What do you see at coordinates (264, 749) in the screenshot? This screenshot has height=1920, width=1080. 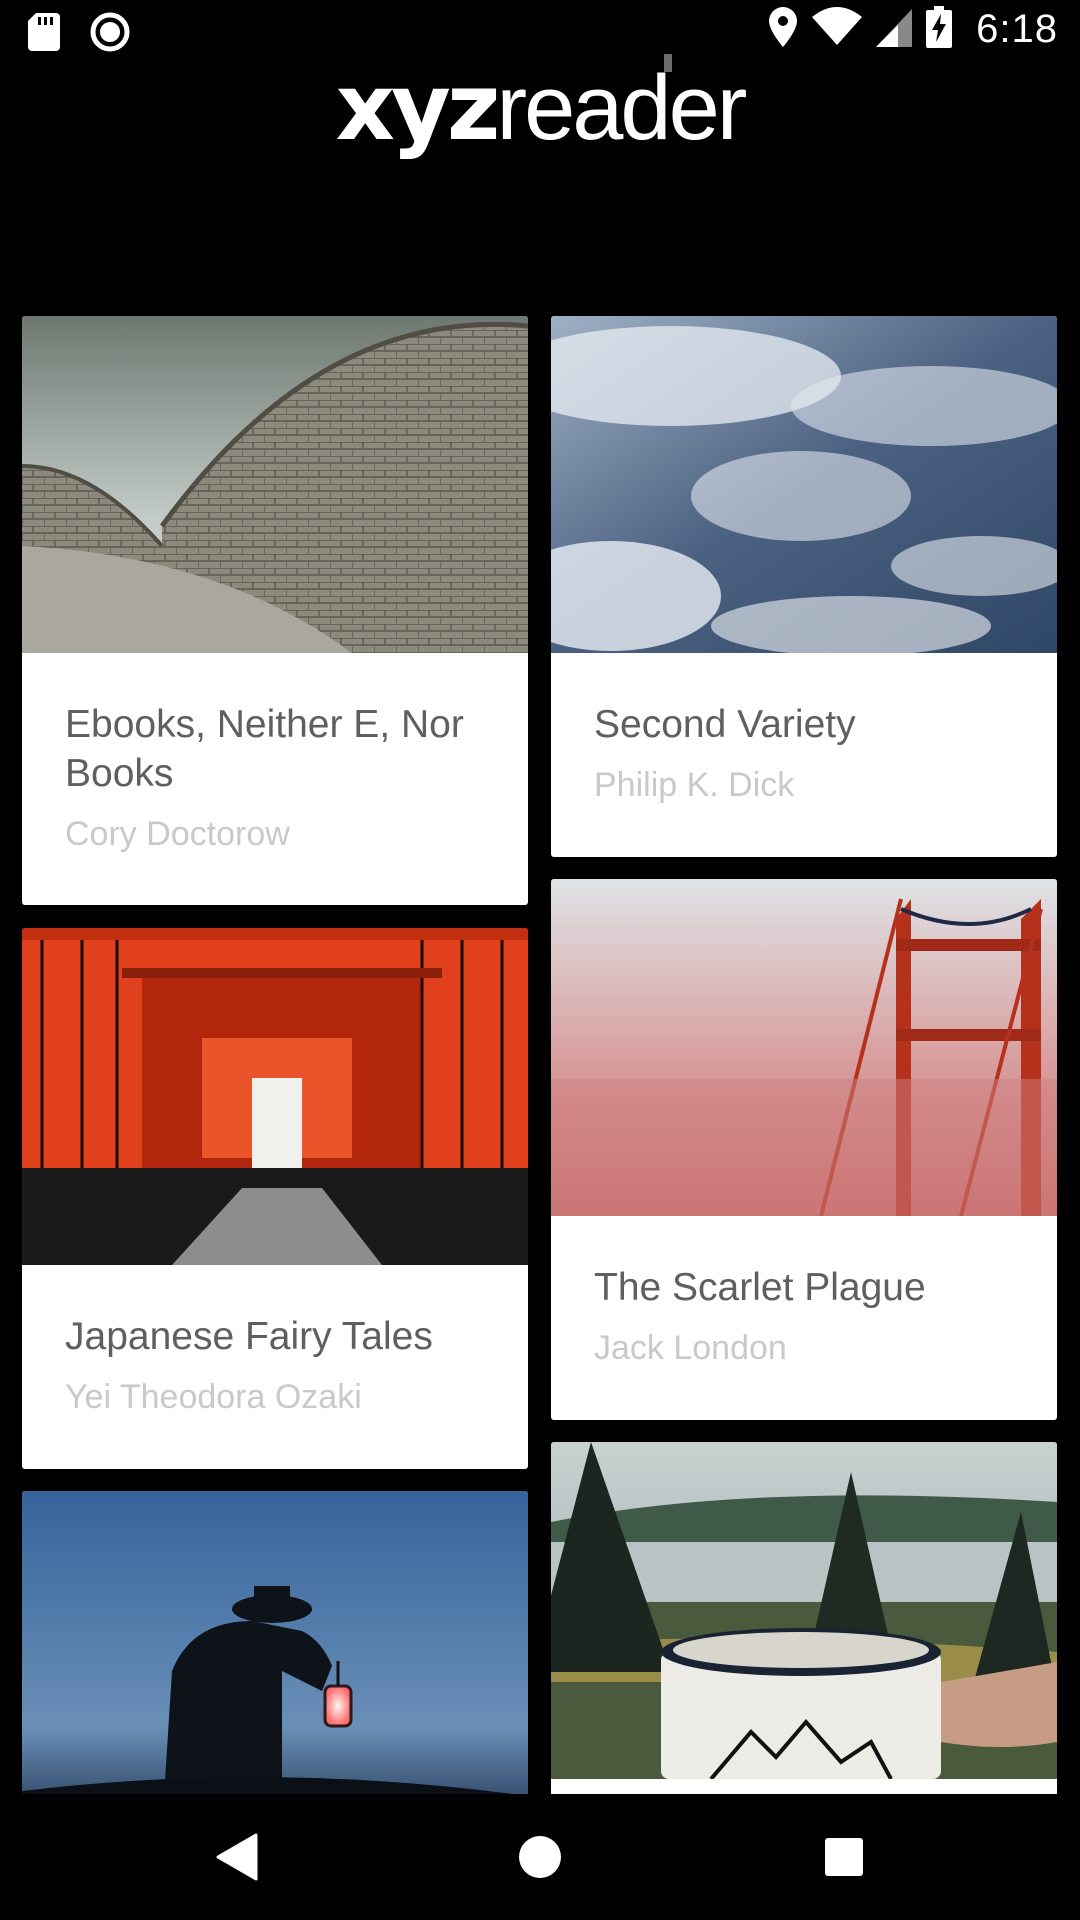 I see `card-title: Ebooks, Neither E, Nor Books` at bounding box center [264, 749].